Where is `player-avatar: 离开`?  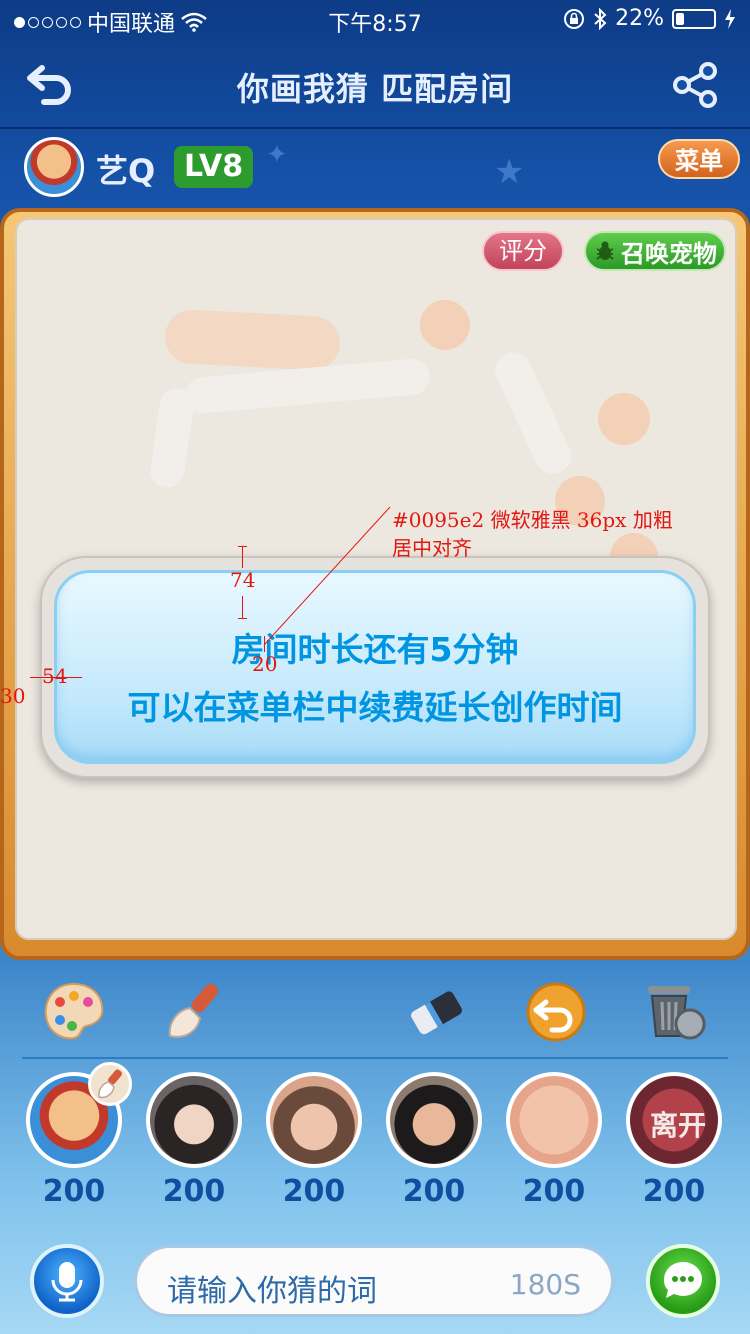 player-avatar: 离开 is located at coordinates (674, 1120).